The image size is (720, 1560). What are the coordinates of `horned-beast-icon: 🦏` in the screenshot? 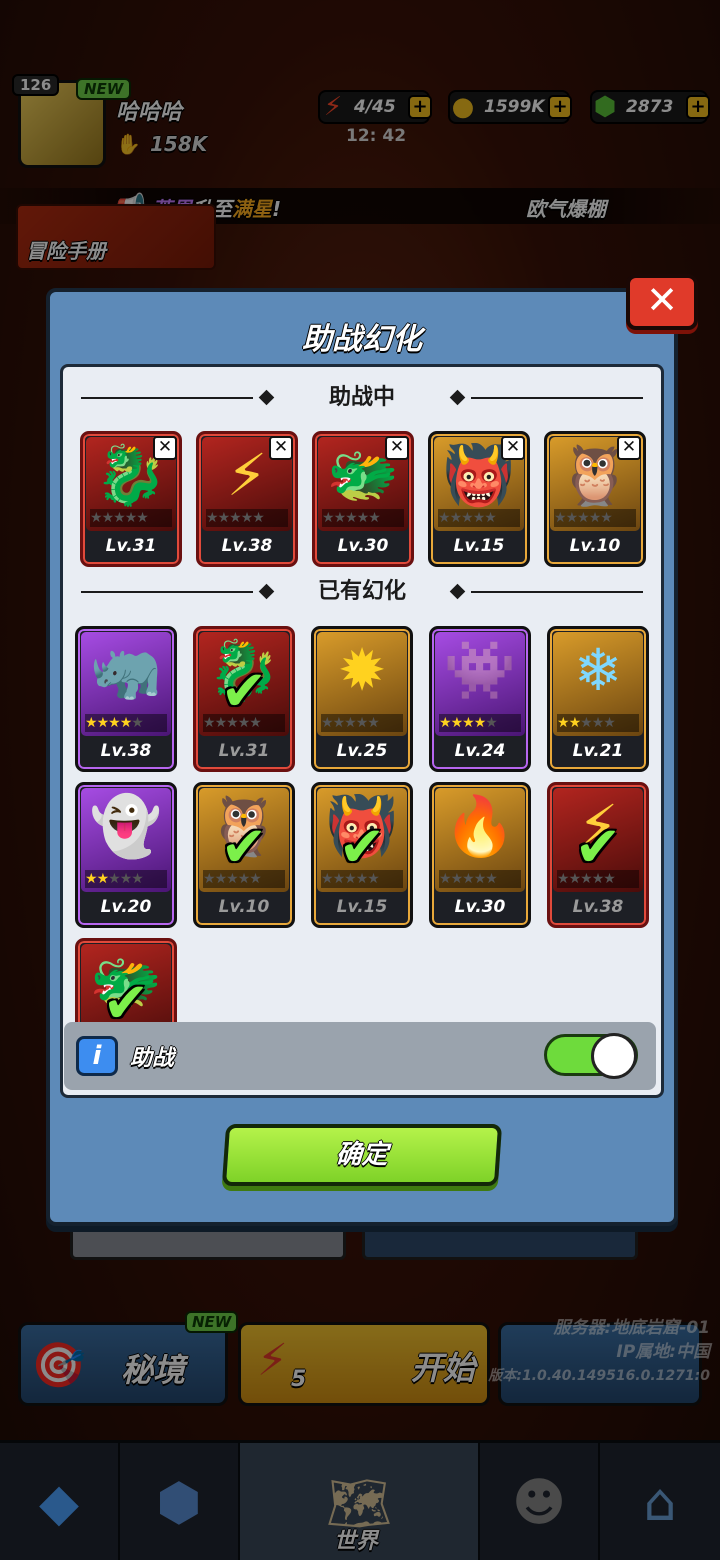 It's located at (126, 670).